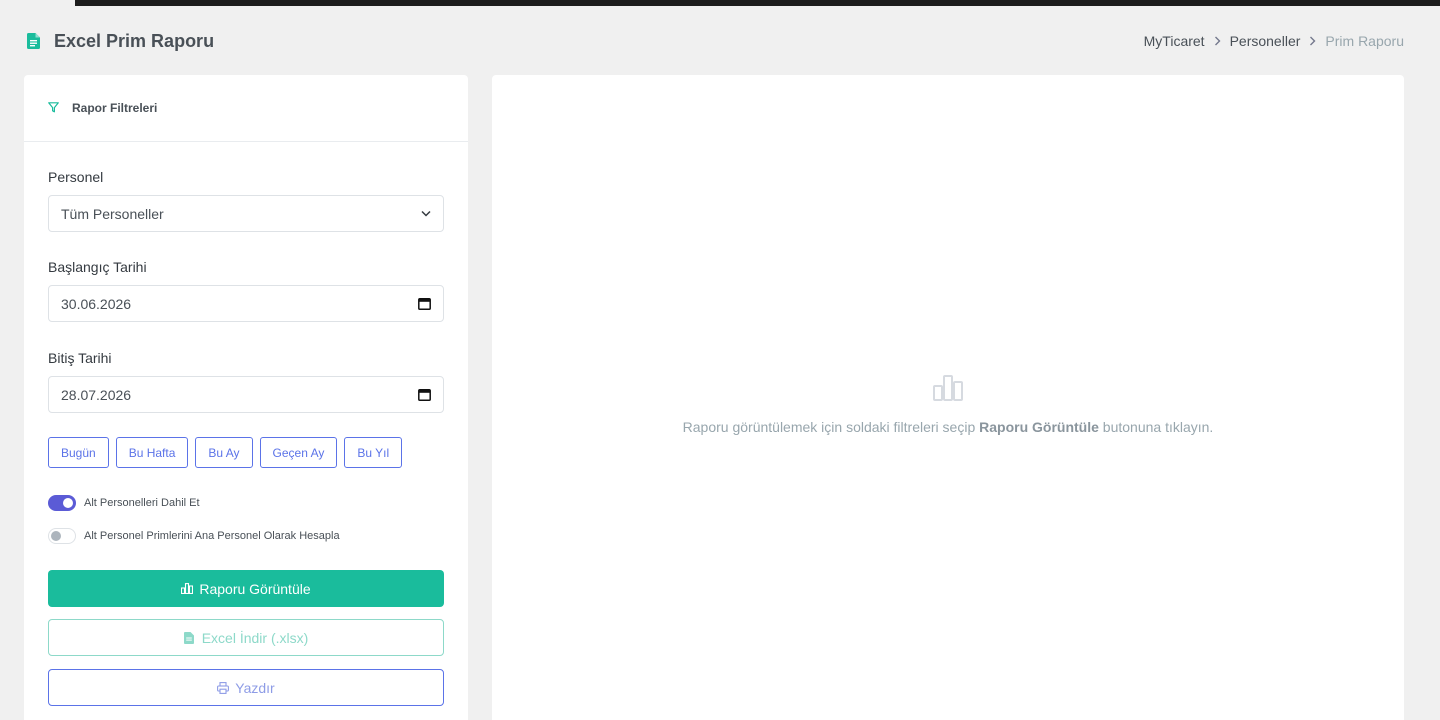  I want to click on print-label: Yazdır, so click(255, 687).